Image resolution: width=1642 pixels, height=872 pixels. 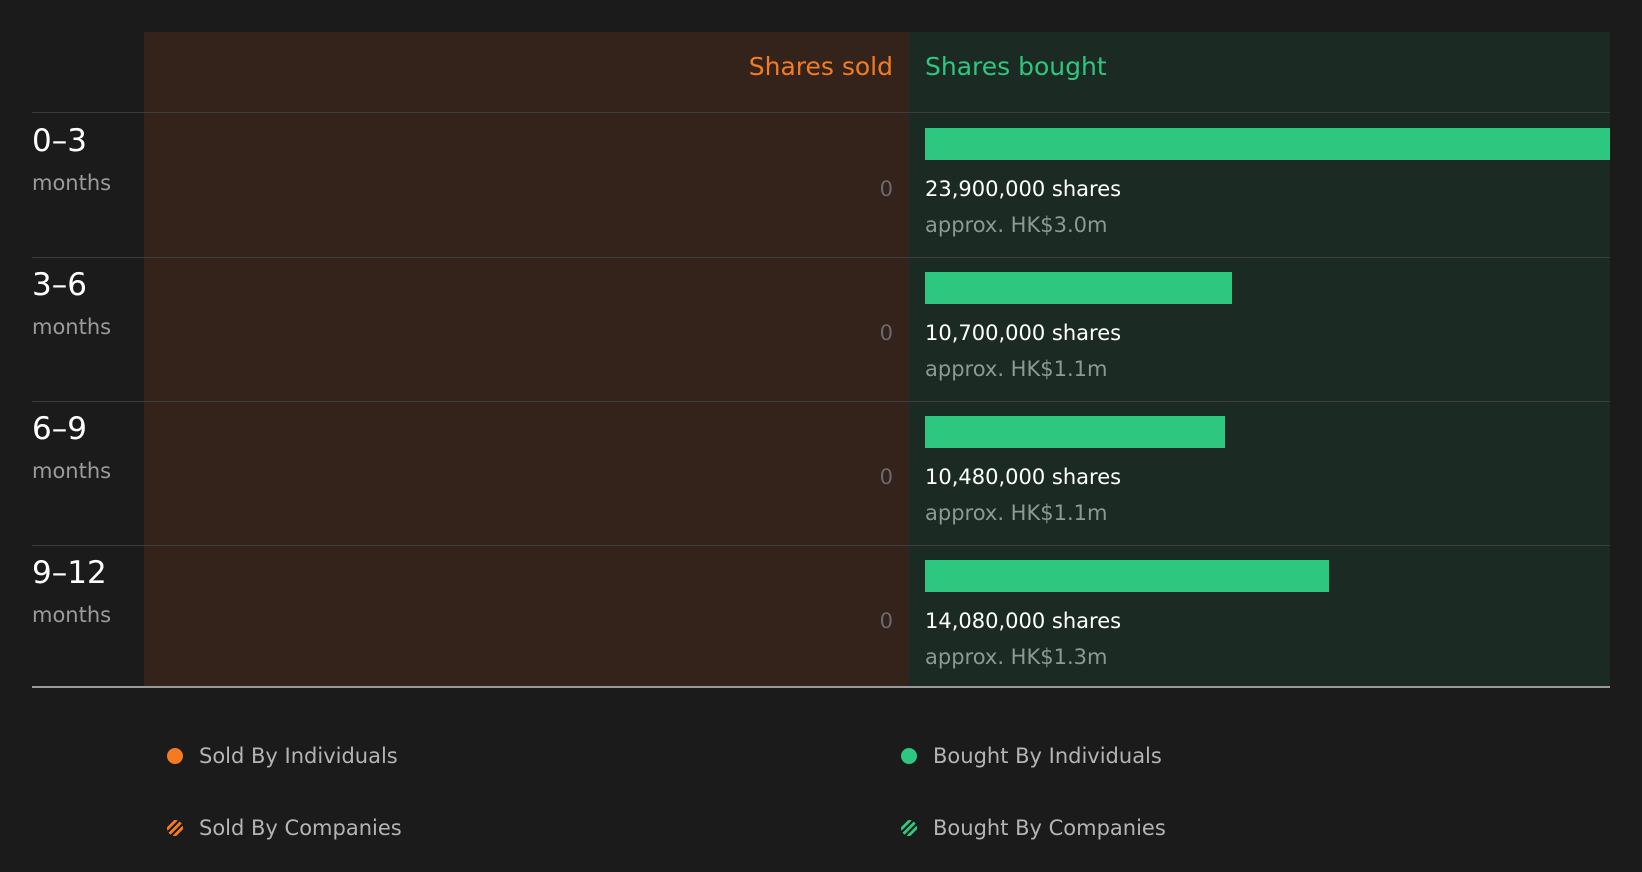 What do you see at coordinates (1016, 66) in the screenshot?
I see `shares-bought-header: Shares bought` at bounding box center [1016, 66].